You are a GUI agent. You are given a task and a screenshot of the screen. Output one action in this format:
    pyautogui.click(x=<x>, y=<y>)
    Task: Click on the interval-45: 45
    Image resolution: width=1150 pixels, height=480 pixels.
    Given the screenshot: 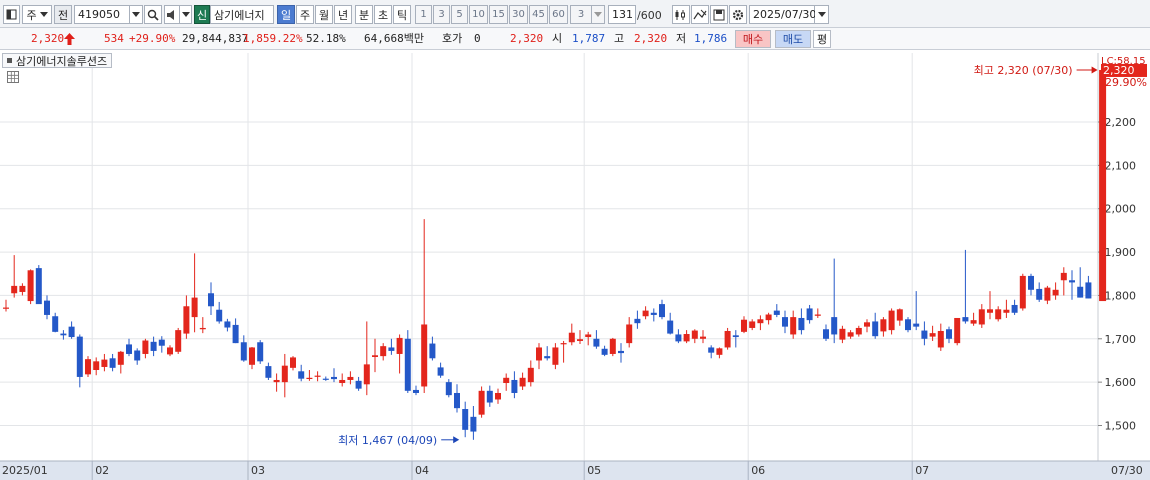 What is the action you would take?
    pyautogui.click(x=538, y=14)
    